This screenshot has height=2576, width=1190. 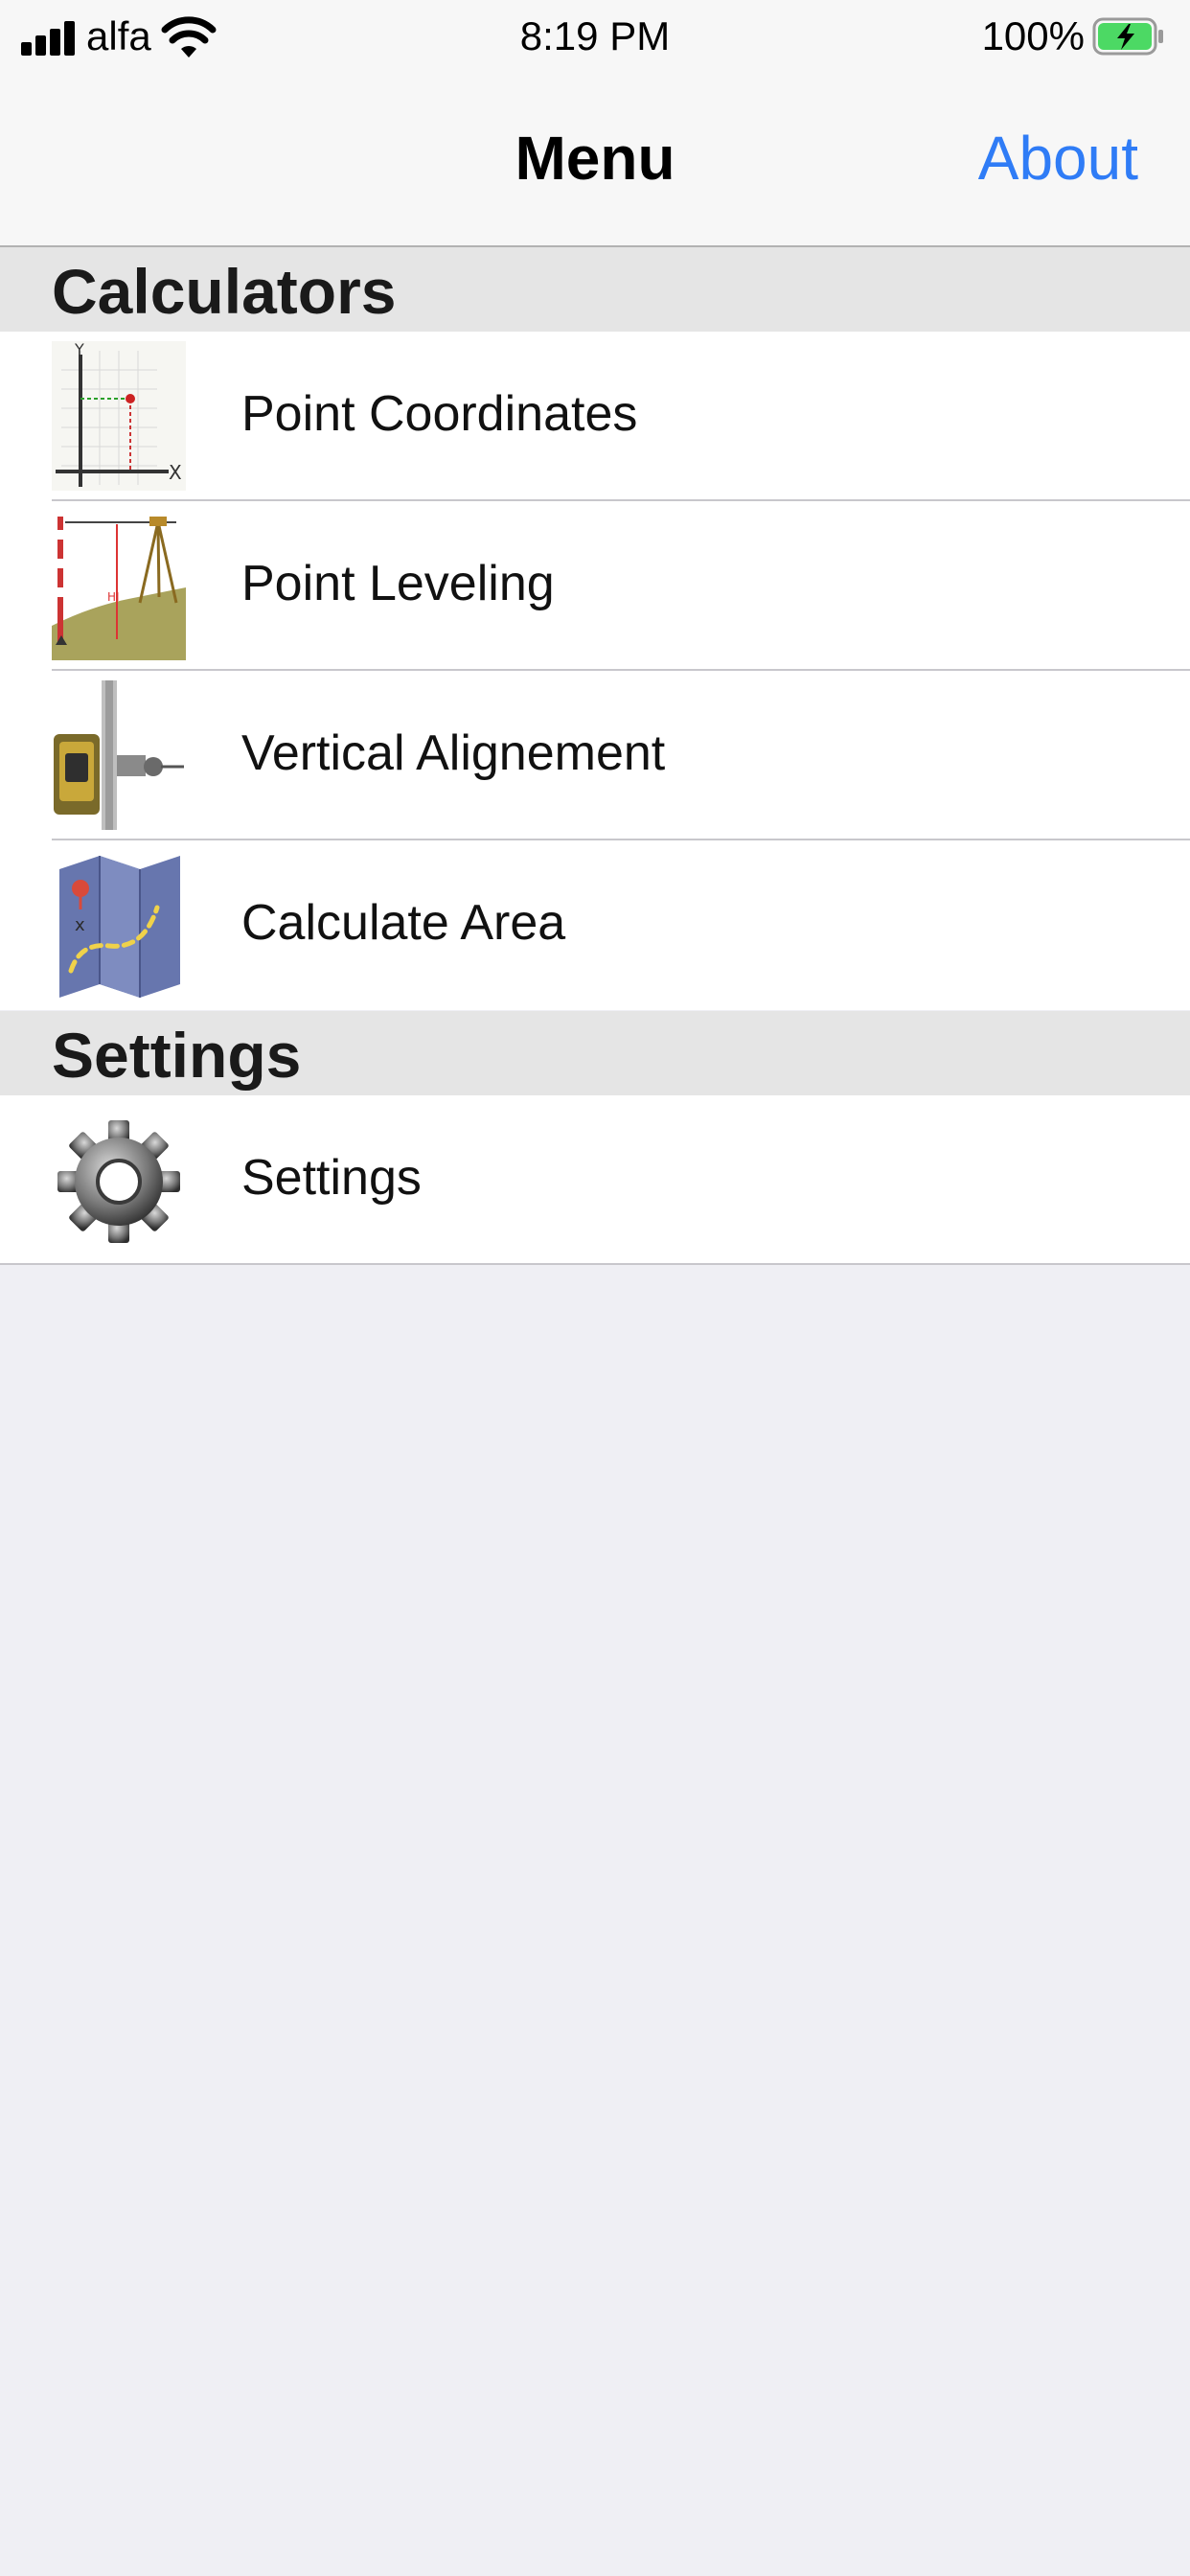 What do you see at coordinates (119, 1179) in the screenshot?
I see `gear-icon` at bounding box center [119, 1179].